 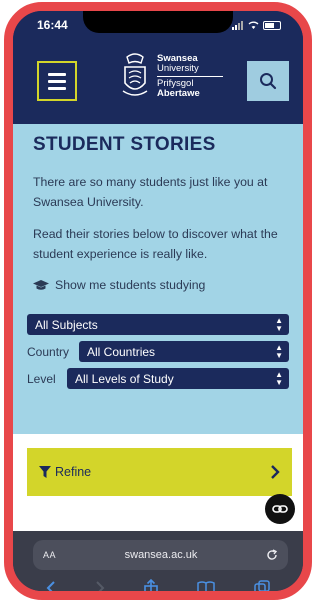 What do you see at coordinates (184, 351) in the screenshot?
I see `country-select: All Countries ▲ ▼` at bounding box center [184, 351].